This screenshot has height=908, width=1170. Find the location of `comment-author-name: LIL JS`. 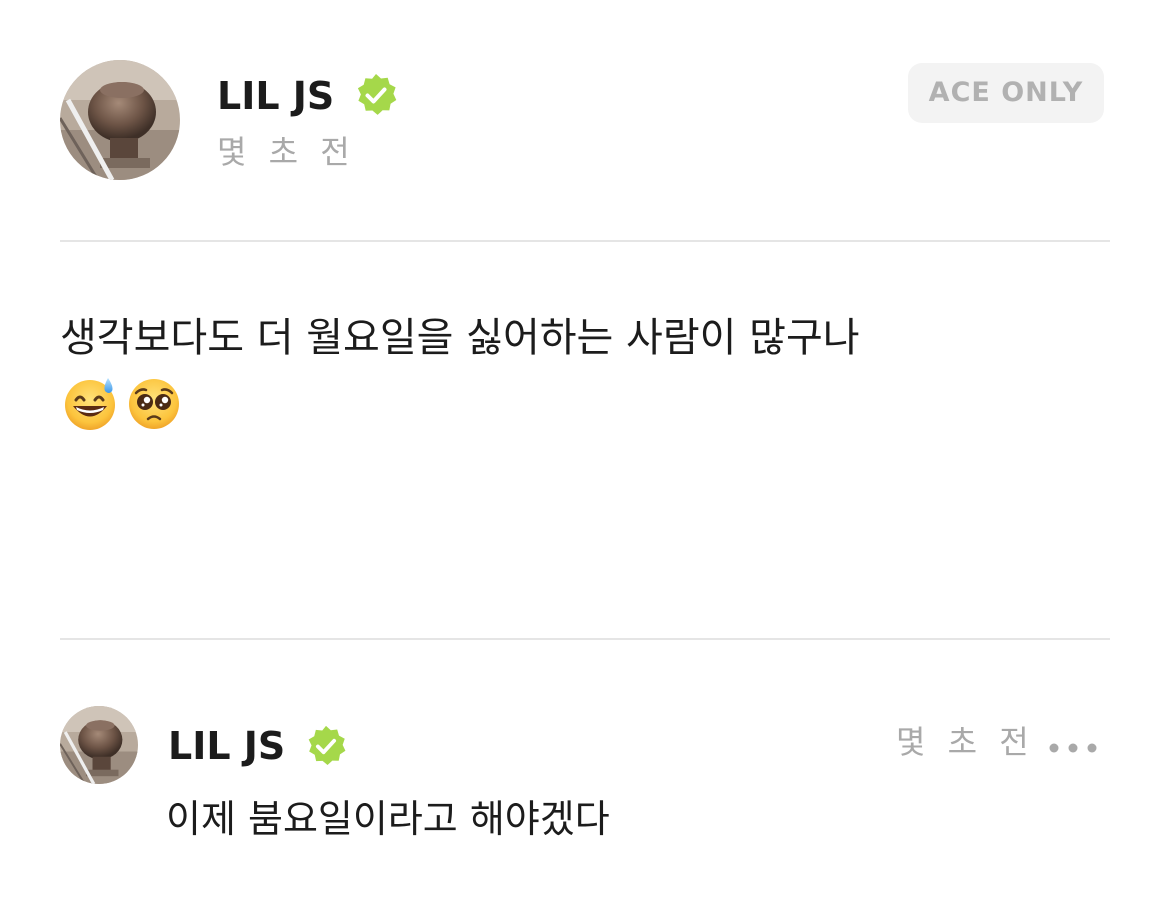

comment-author-name: LIL JS is located at coordinates (226, 746).